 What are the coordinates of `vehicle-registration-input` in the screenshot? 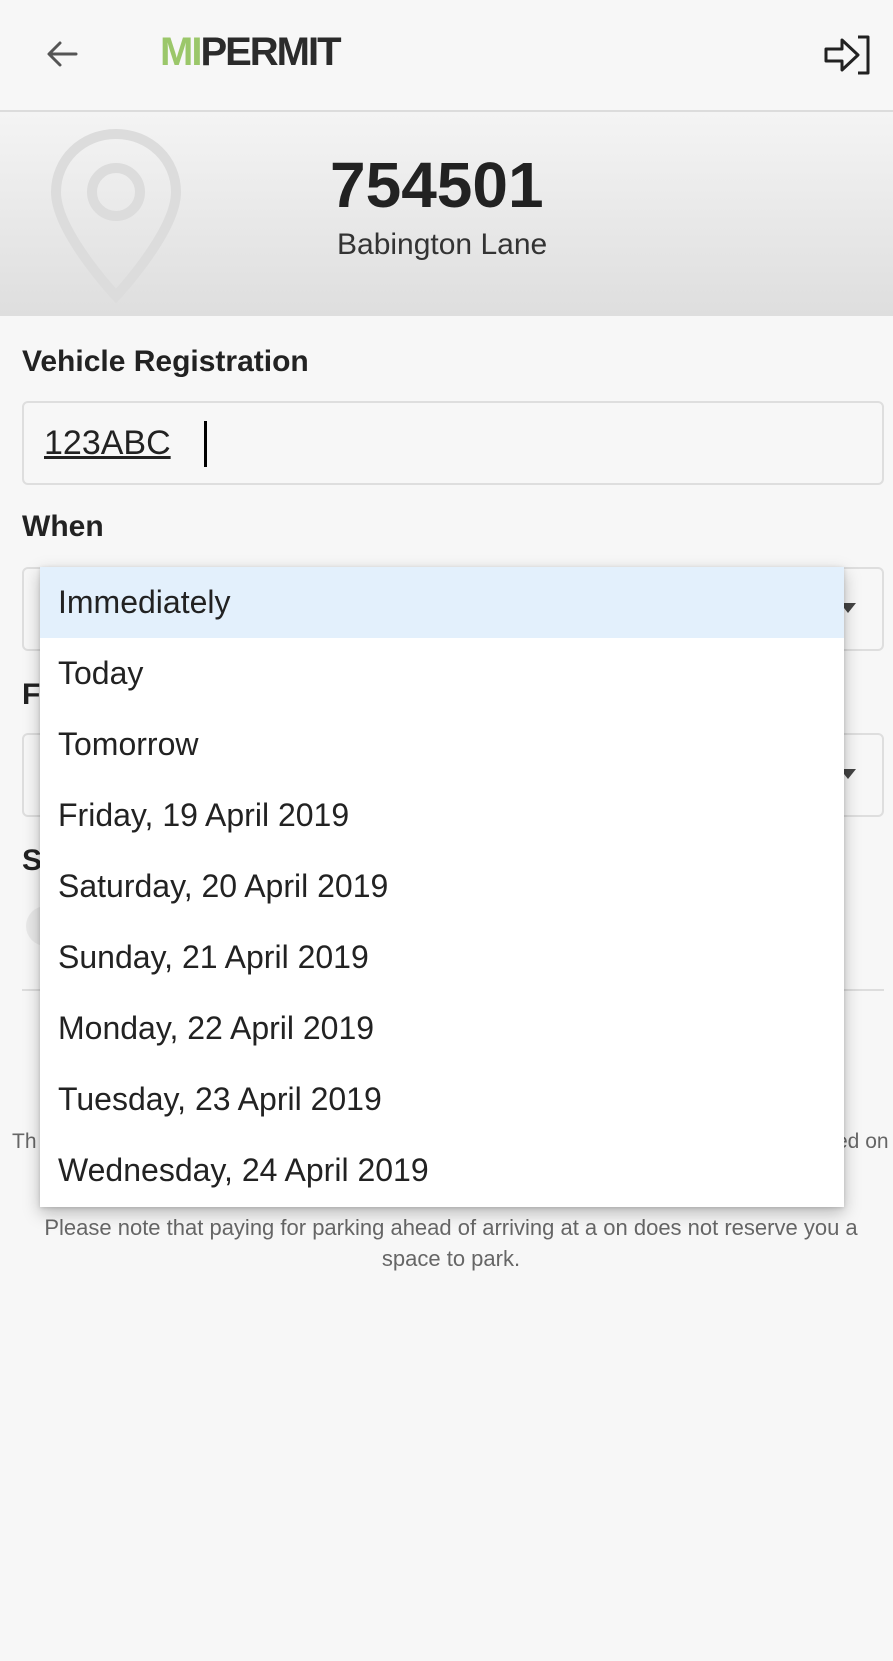 It's located at (444, 443).